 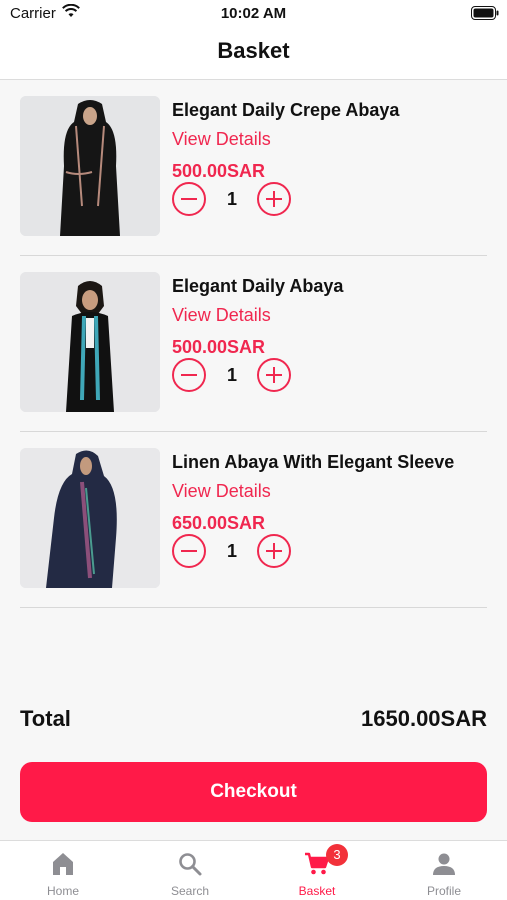 I want to click on tab-search: Search, so click(x=190, y=870).